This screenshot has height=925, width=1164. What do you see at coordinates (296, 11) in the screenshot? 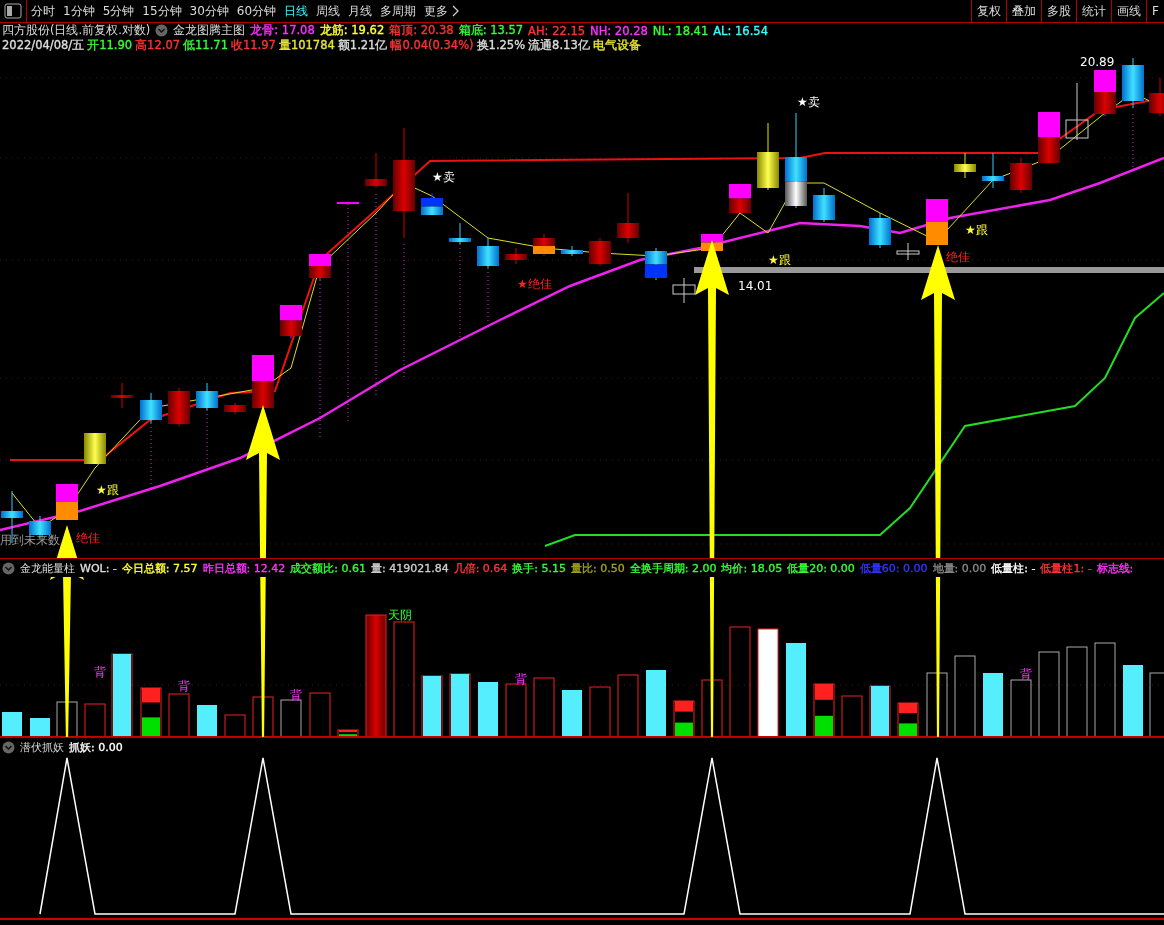
I see `period-tab: 日线` at bounding box center [296, 11].